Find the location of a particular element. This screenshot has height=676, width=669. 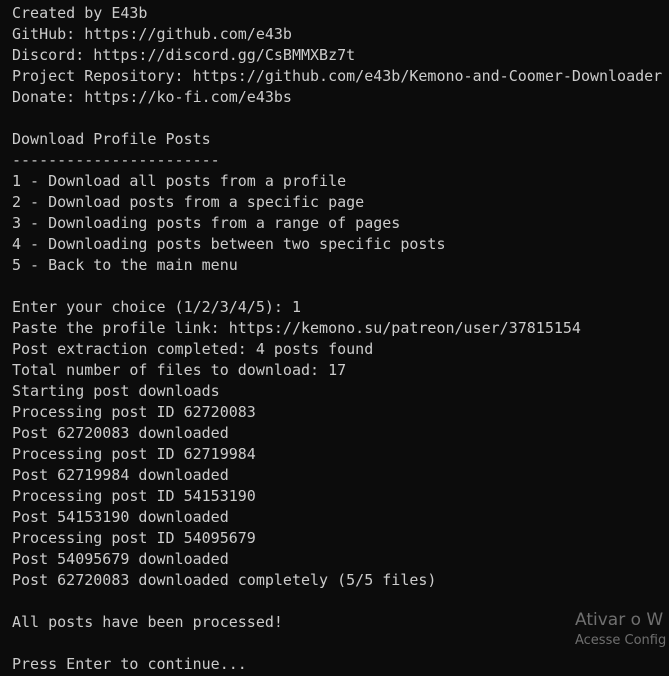

windows-activation-watermark: Ativar o W Acesse Config is located at coordinates (620, 629).